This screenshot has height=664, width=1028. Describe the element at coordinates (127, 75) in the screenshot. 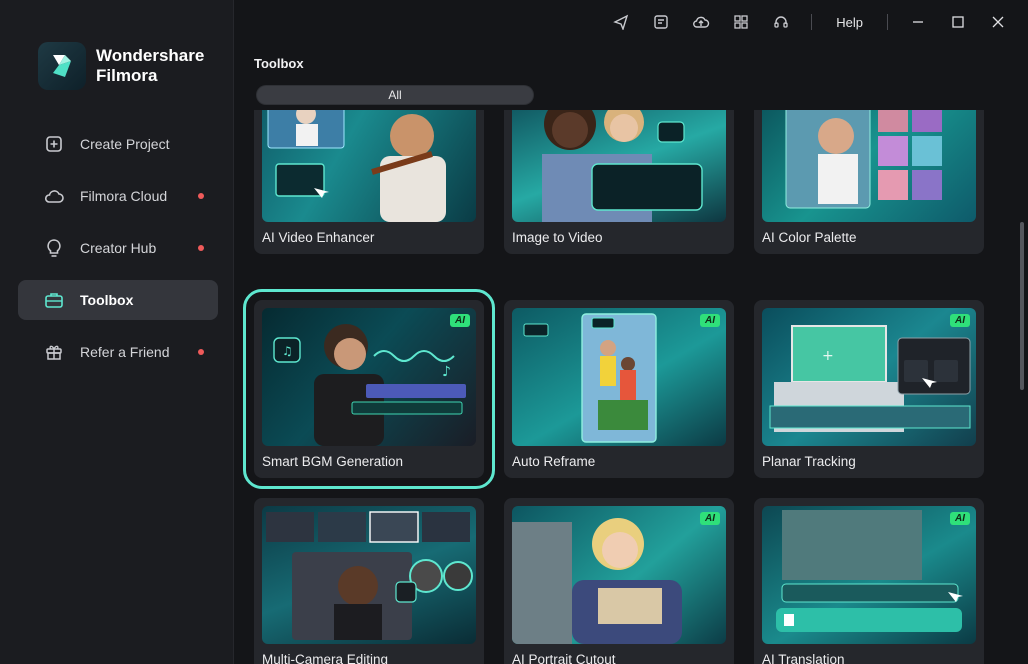

I see `brand-line2: Filmora` at that location.